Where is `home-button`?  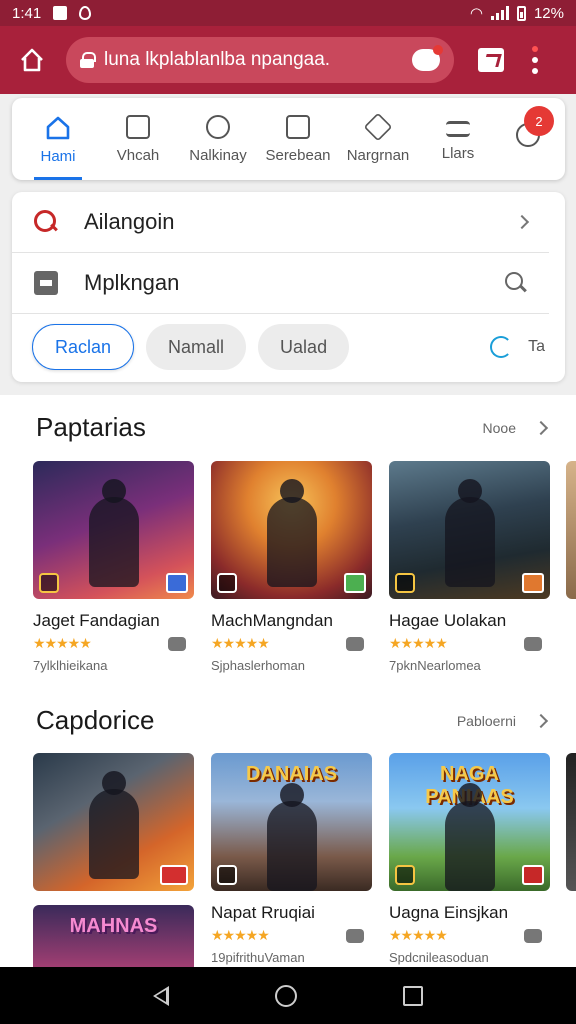 home-button is located at coordinates (32, 60).